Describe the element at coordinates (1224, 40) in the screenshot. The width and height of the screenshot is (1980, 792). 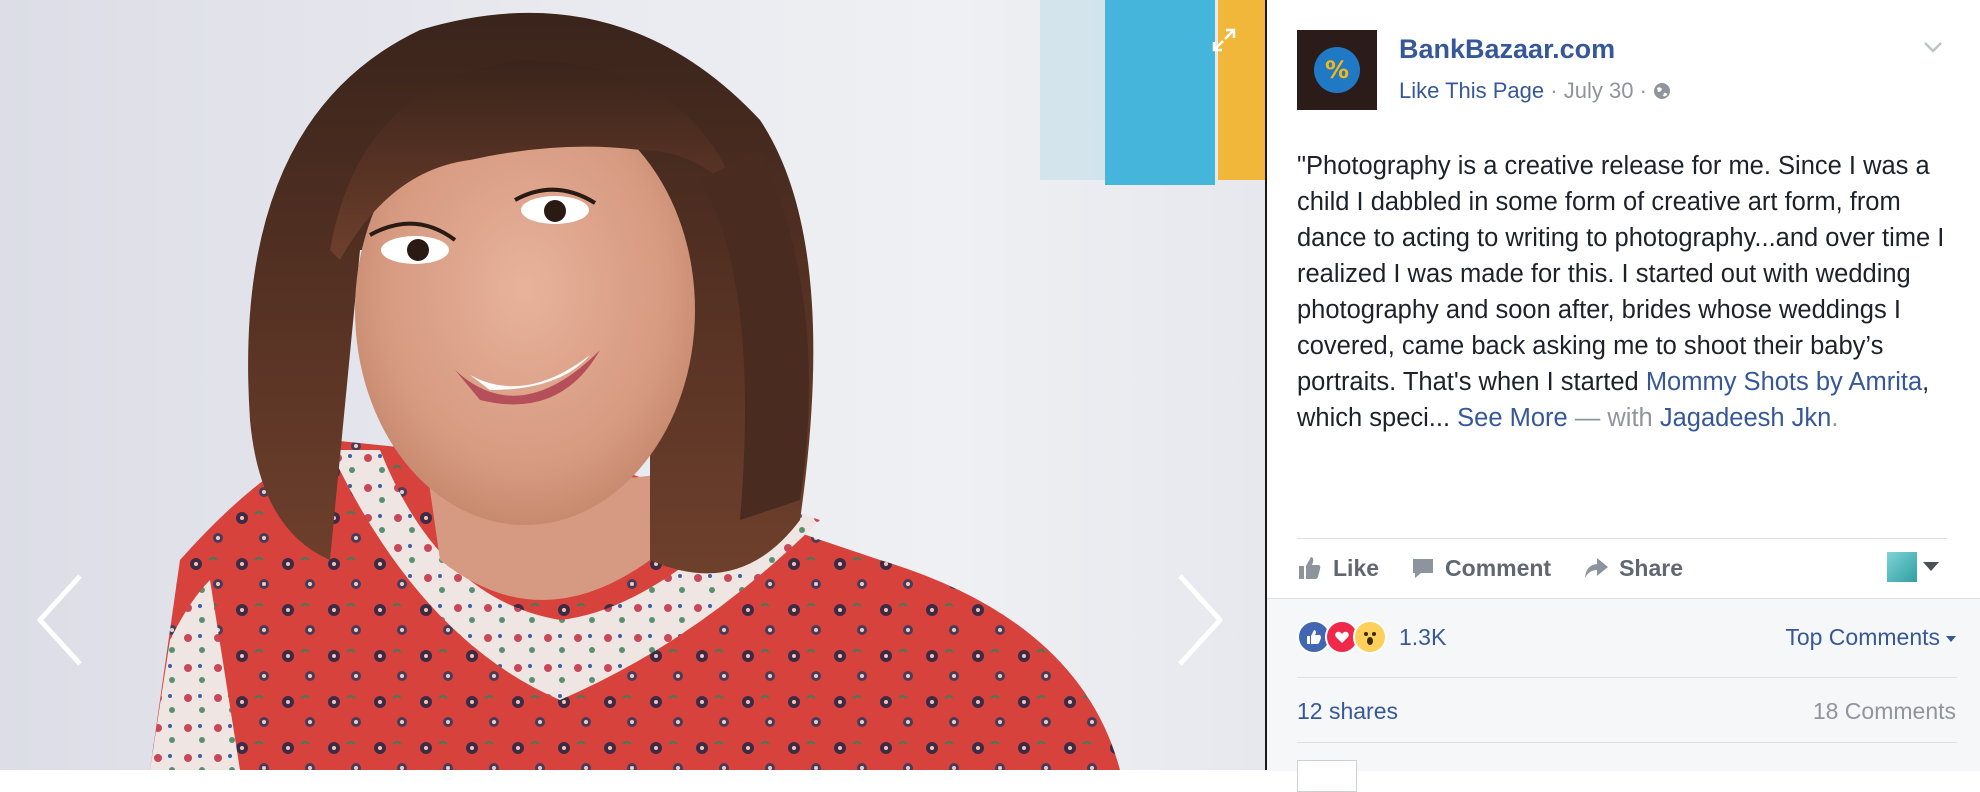
I see `expand-icon` at that location.